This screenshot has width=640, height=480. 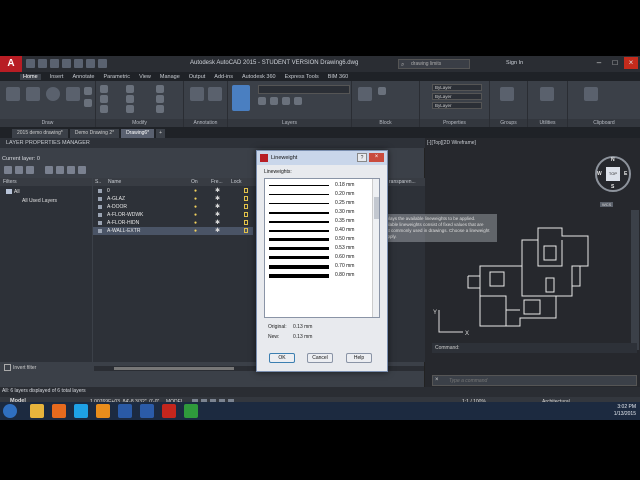 What do you see at coordinates (161, 133) in the screenshot?
I see `new-tab-button: +` at bounding box center [161, 133].